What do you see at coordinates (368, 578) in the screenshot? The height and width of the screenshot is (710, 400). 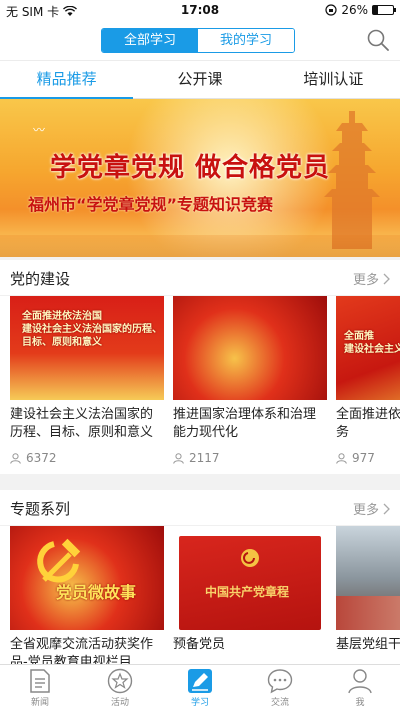 I see `series-thumbnail` at bounding box center [368, 578].